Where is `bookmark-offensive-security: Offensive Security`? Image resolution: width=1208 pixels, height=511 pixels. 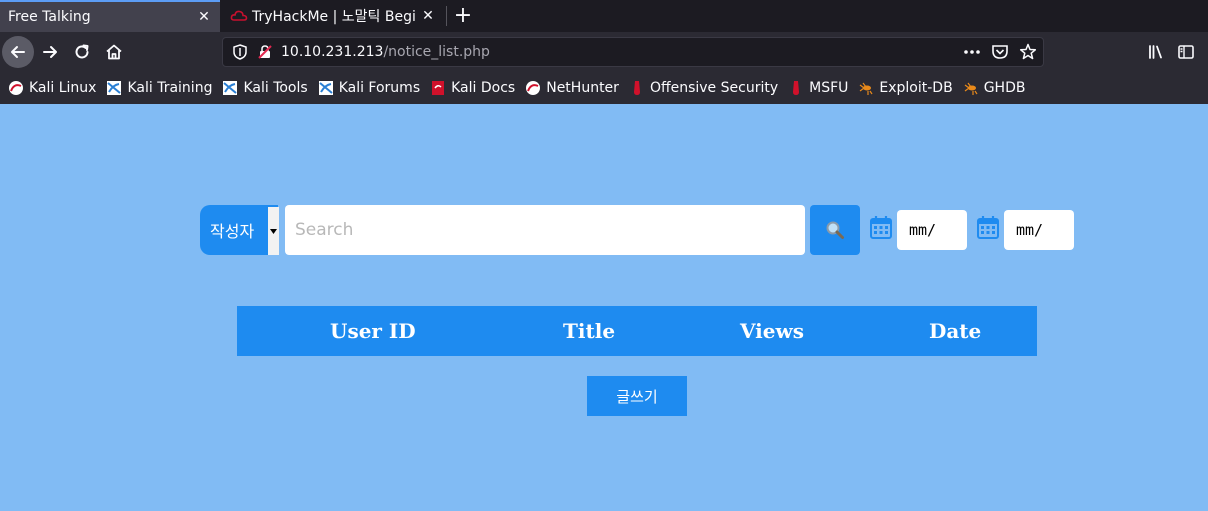
bookmark-offensive-security: Offensive Security is located at coordinates (703, 88).